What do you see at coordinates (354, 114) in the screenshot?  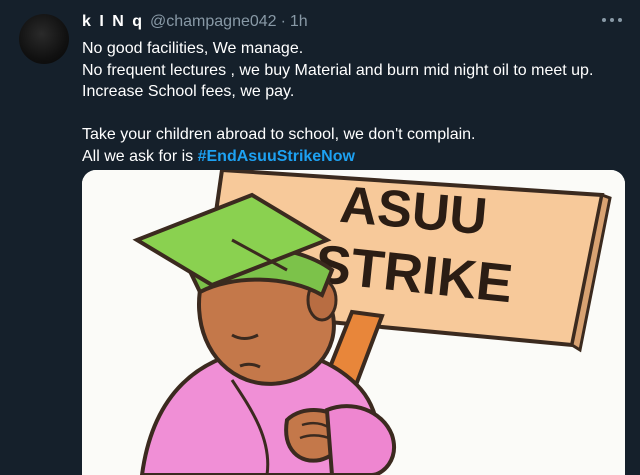 I see `tweet-line-break` at bounding box center [354, 114].